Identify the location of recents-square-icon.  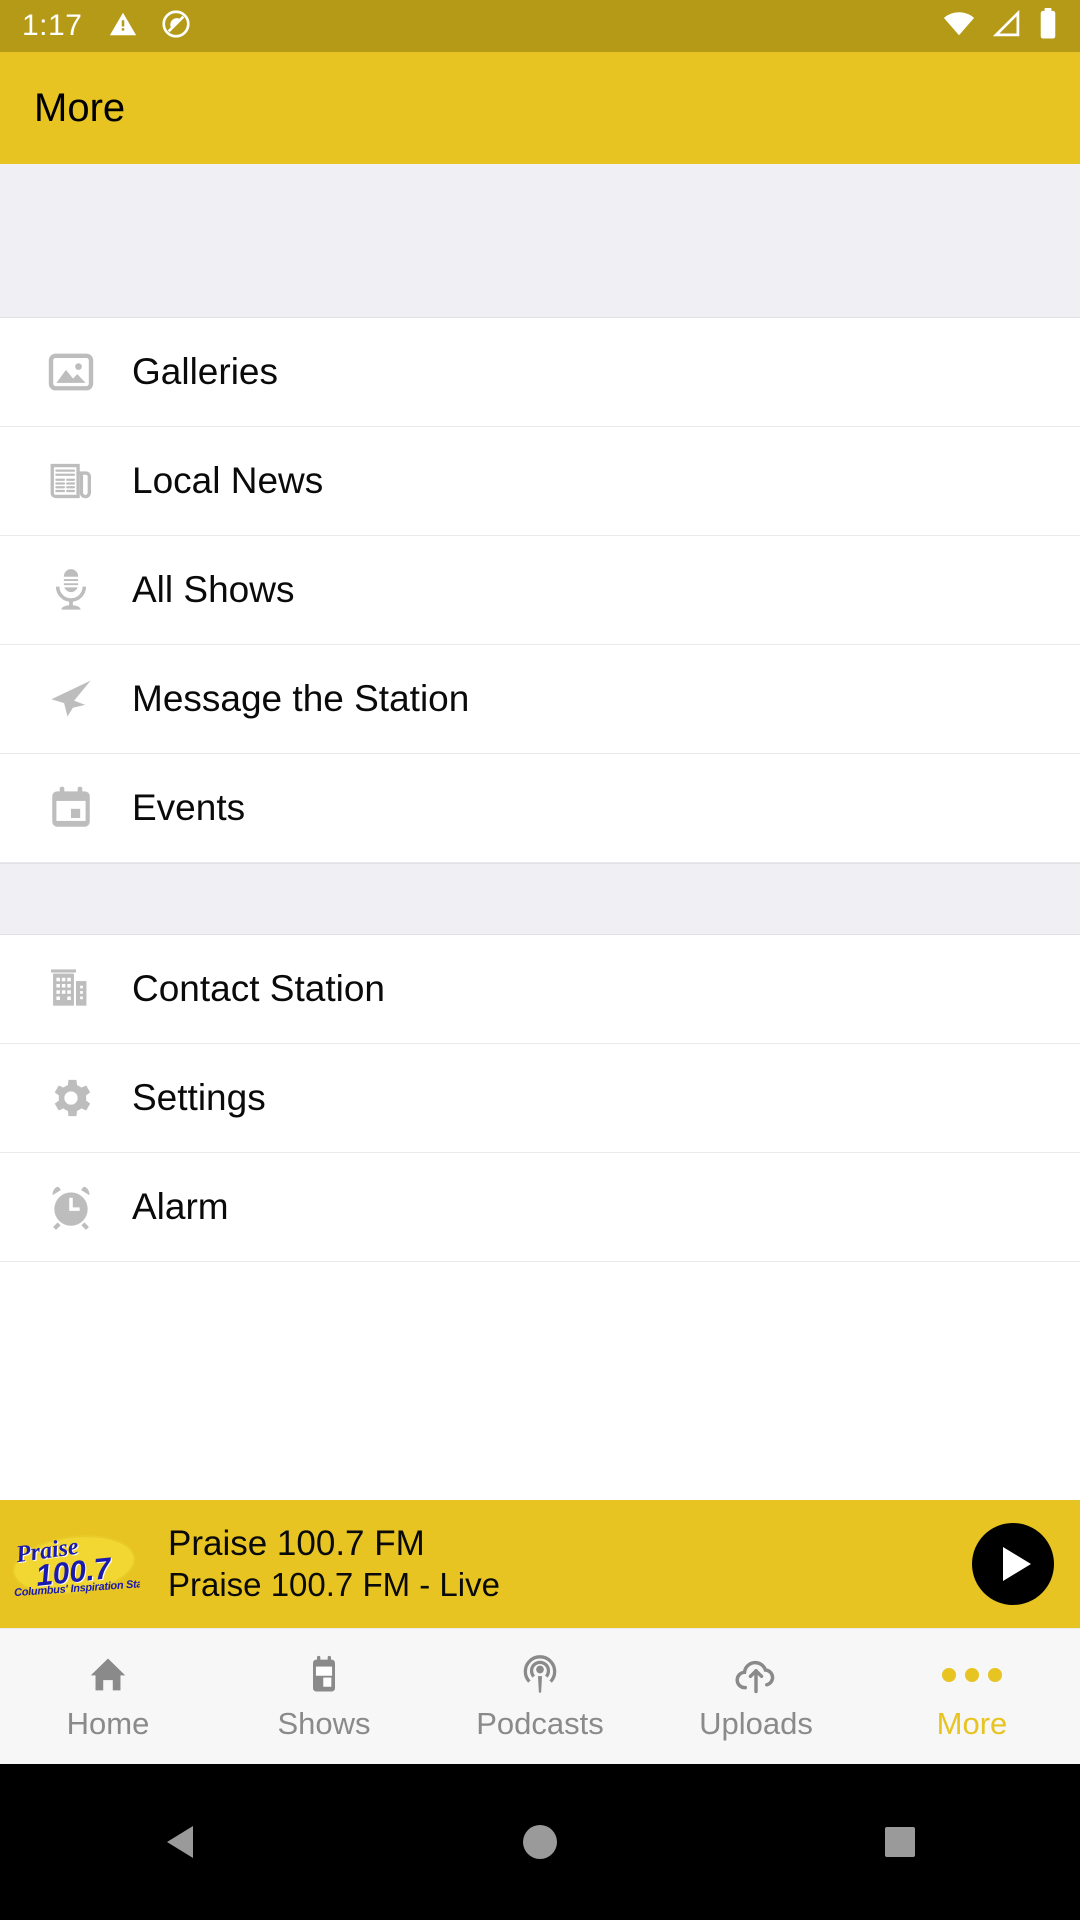
(900, 1842).